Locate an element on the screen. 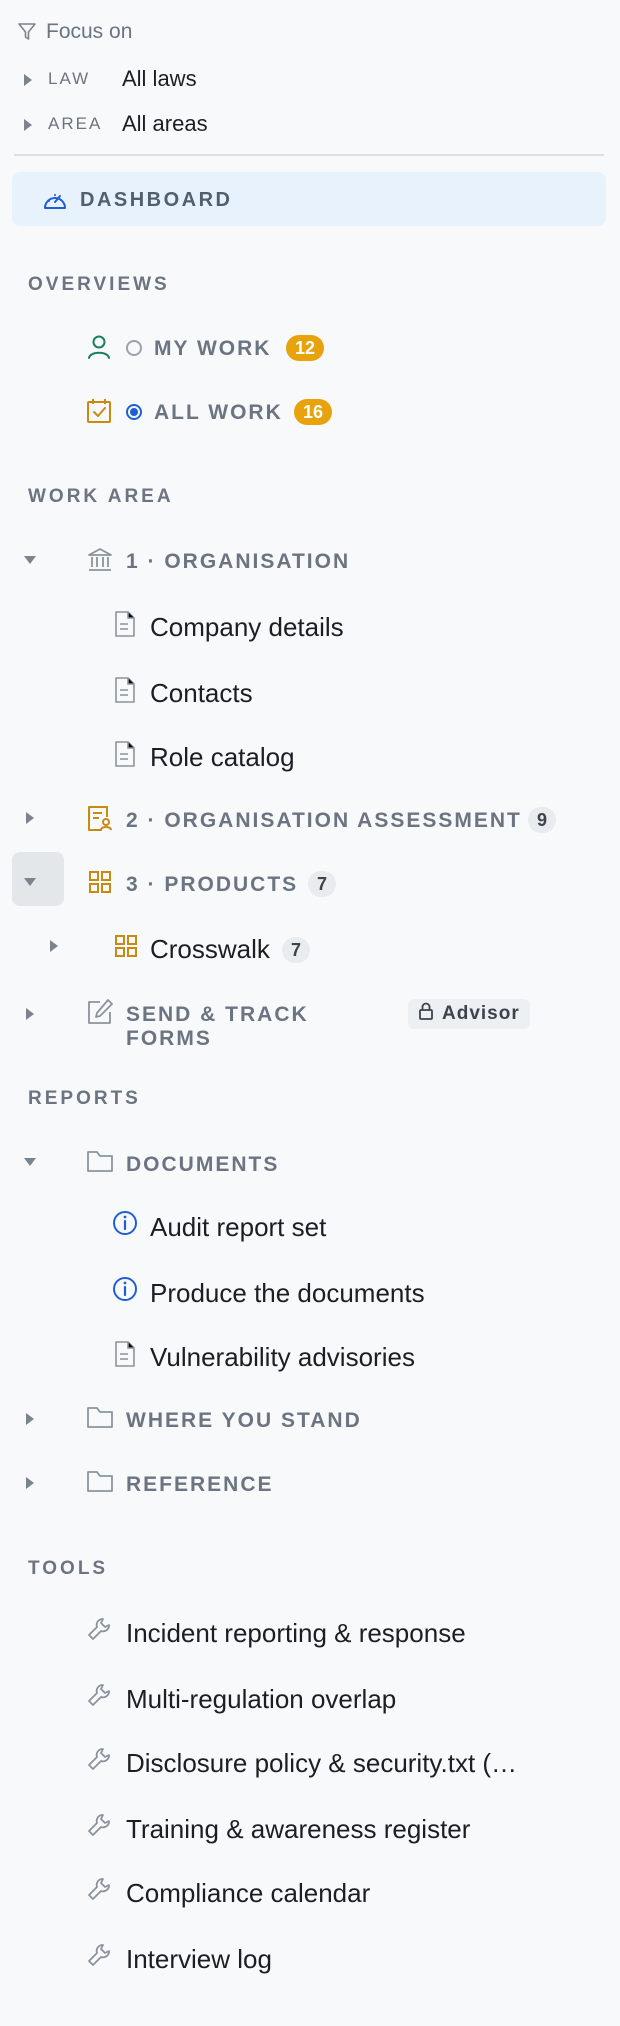 Image resolution: width=620 pixels, height=2026 pixels. products-count: 7 is located at coordinates (322, 884).